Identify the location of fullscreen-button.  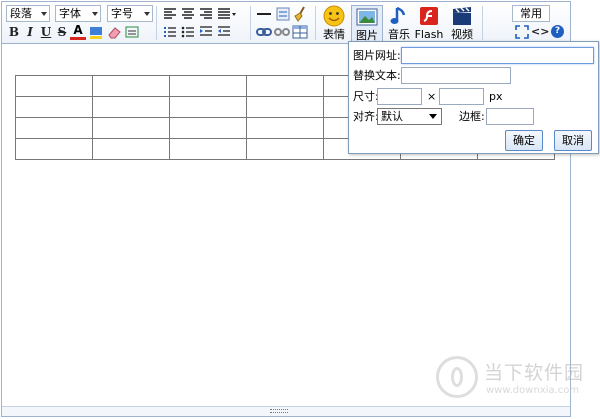
(522, 33).